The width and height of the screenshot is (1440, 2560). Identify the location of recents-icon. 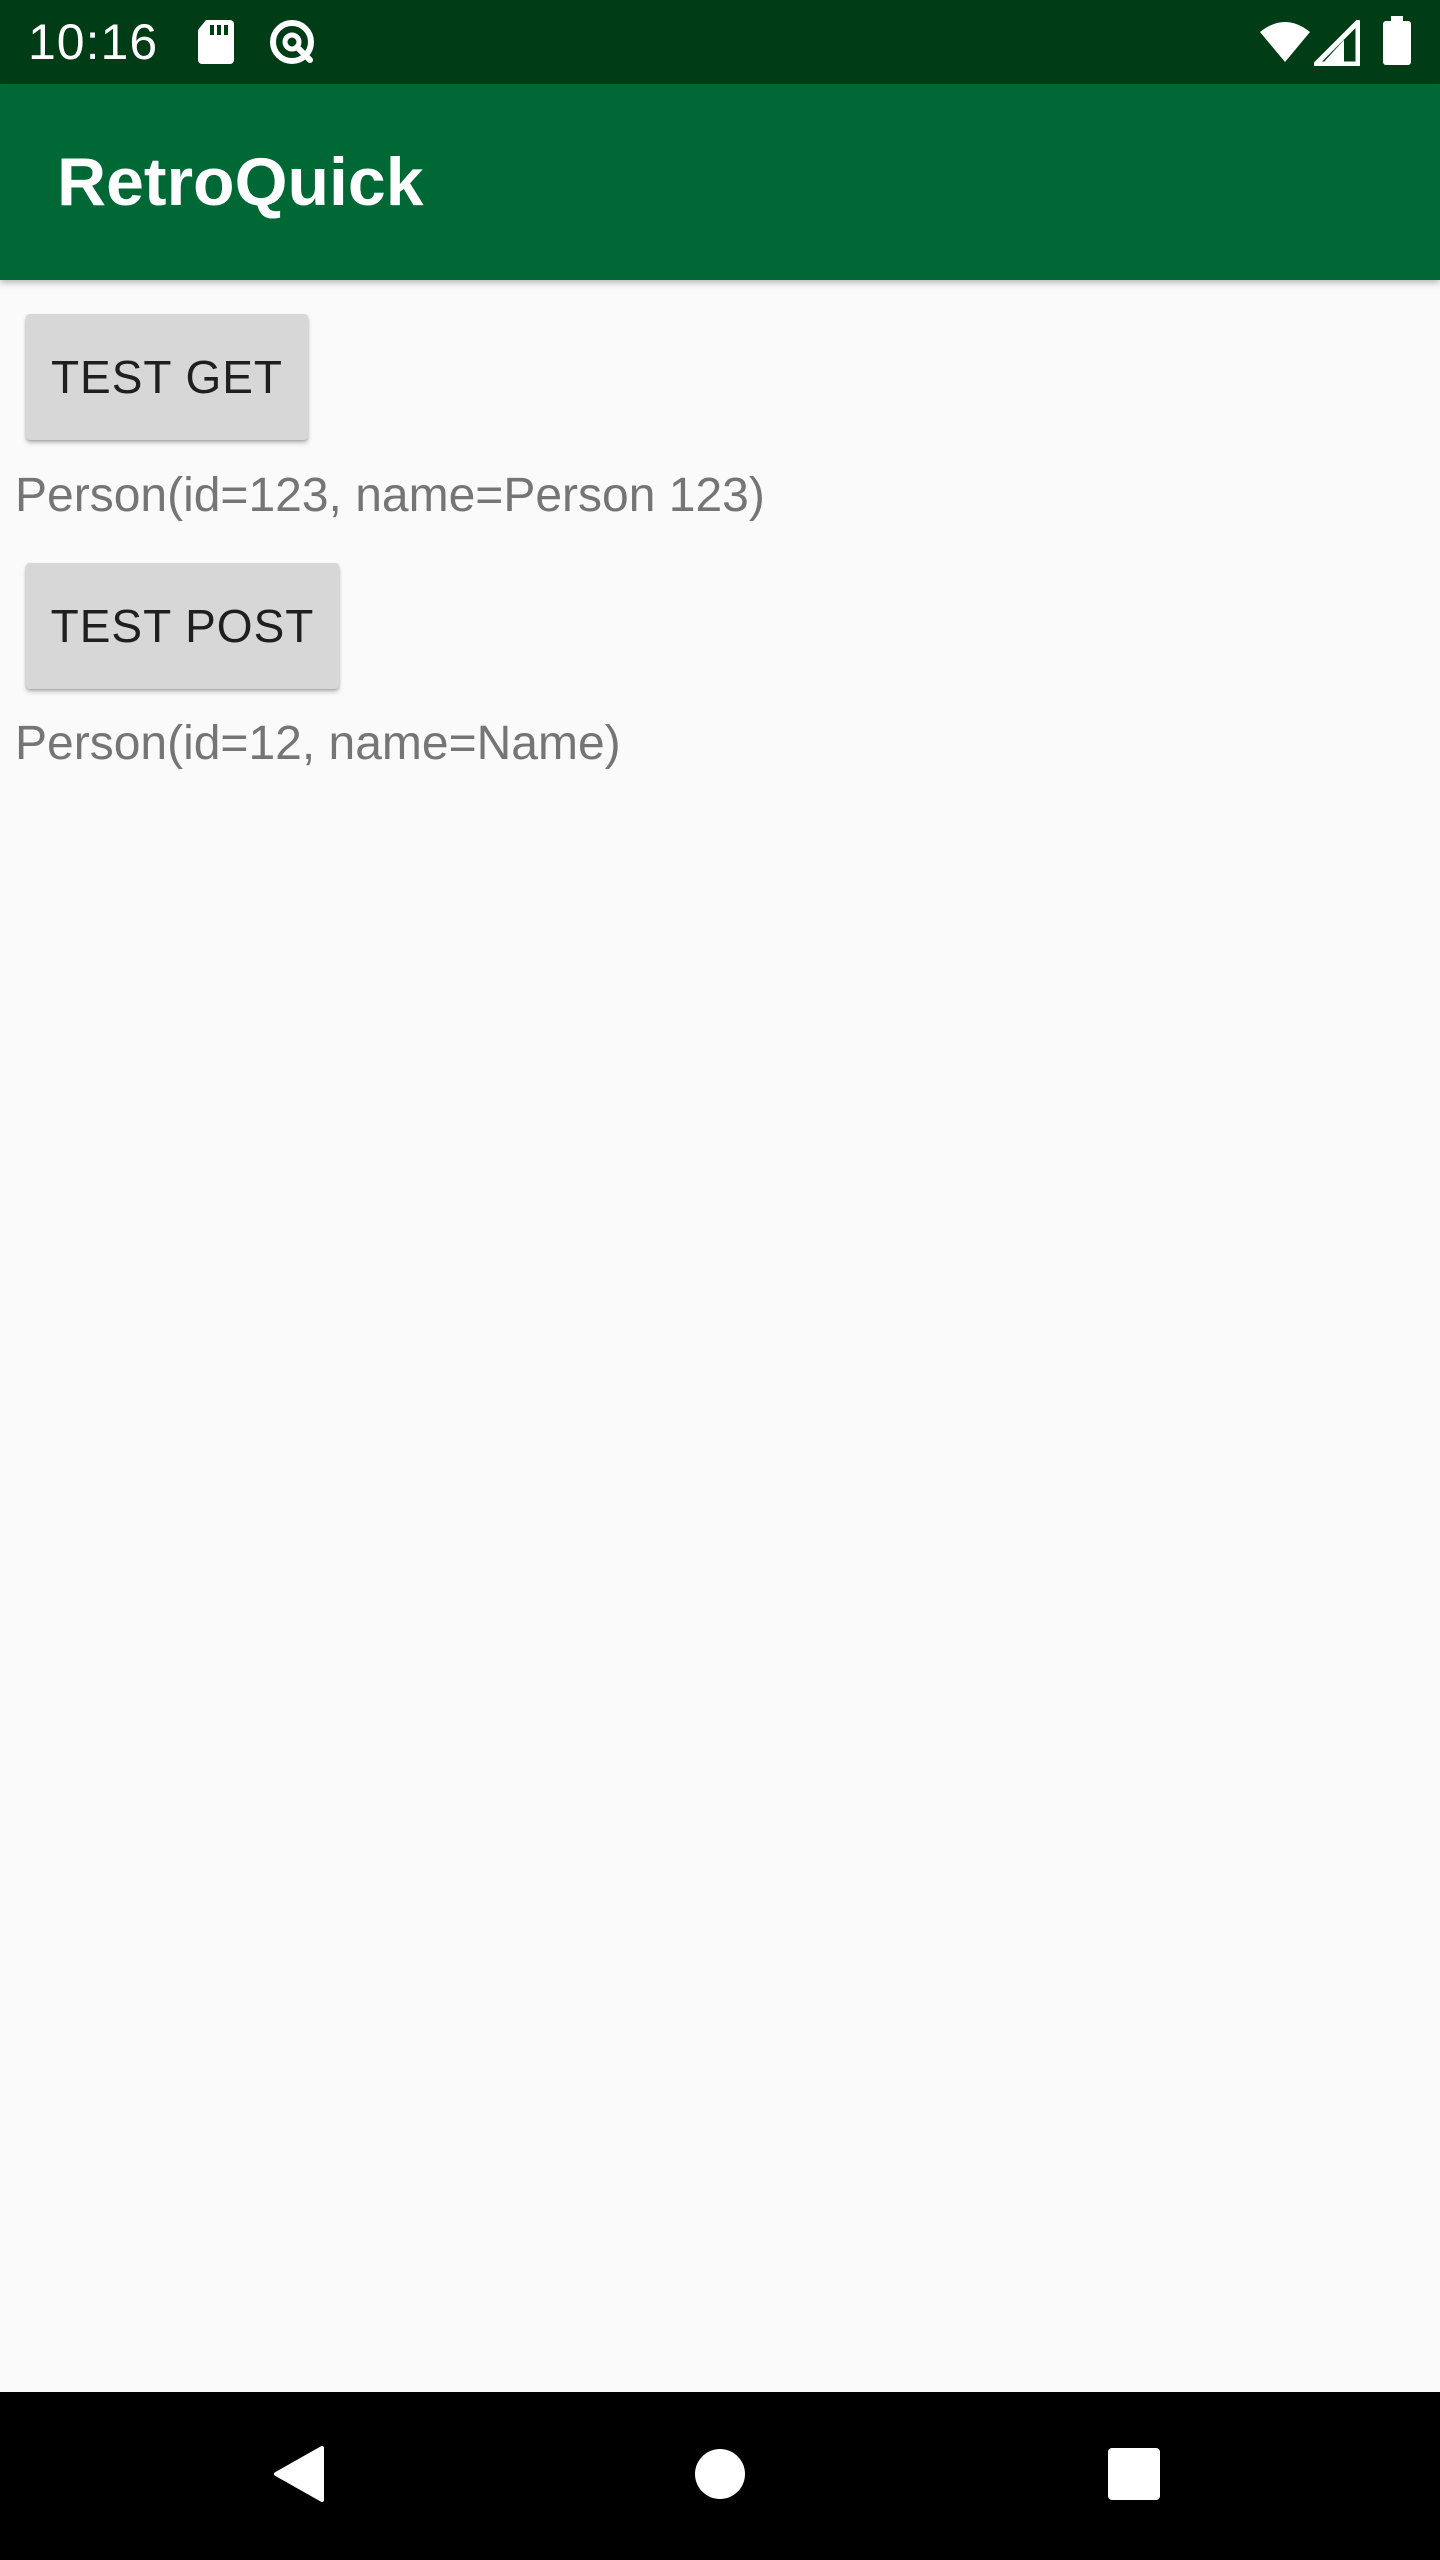
(1134, 2476).